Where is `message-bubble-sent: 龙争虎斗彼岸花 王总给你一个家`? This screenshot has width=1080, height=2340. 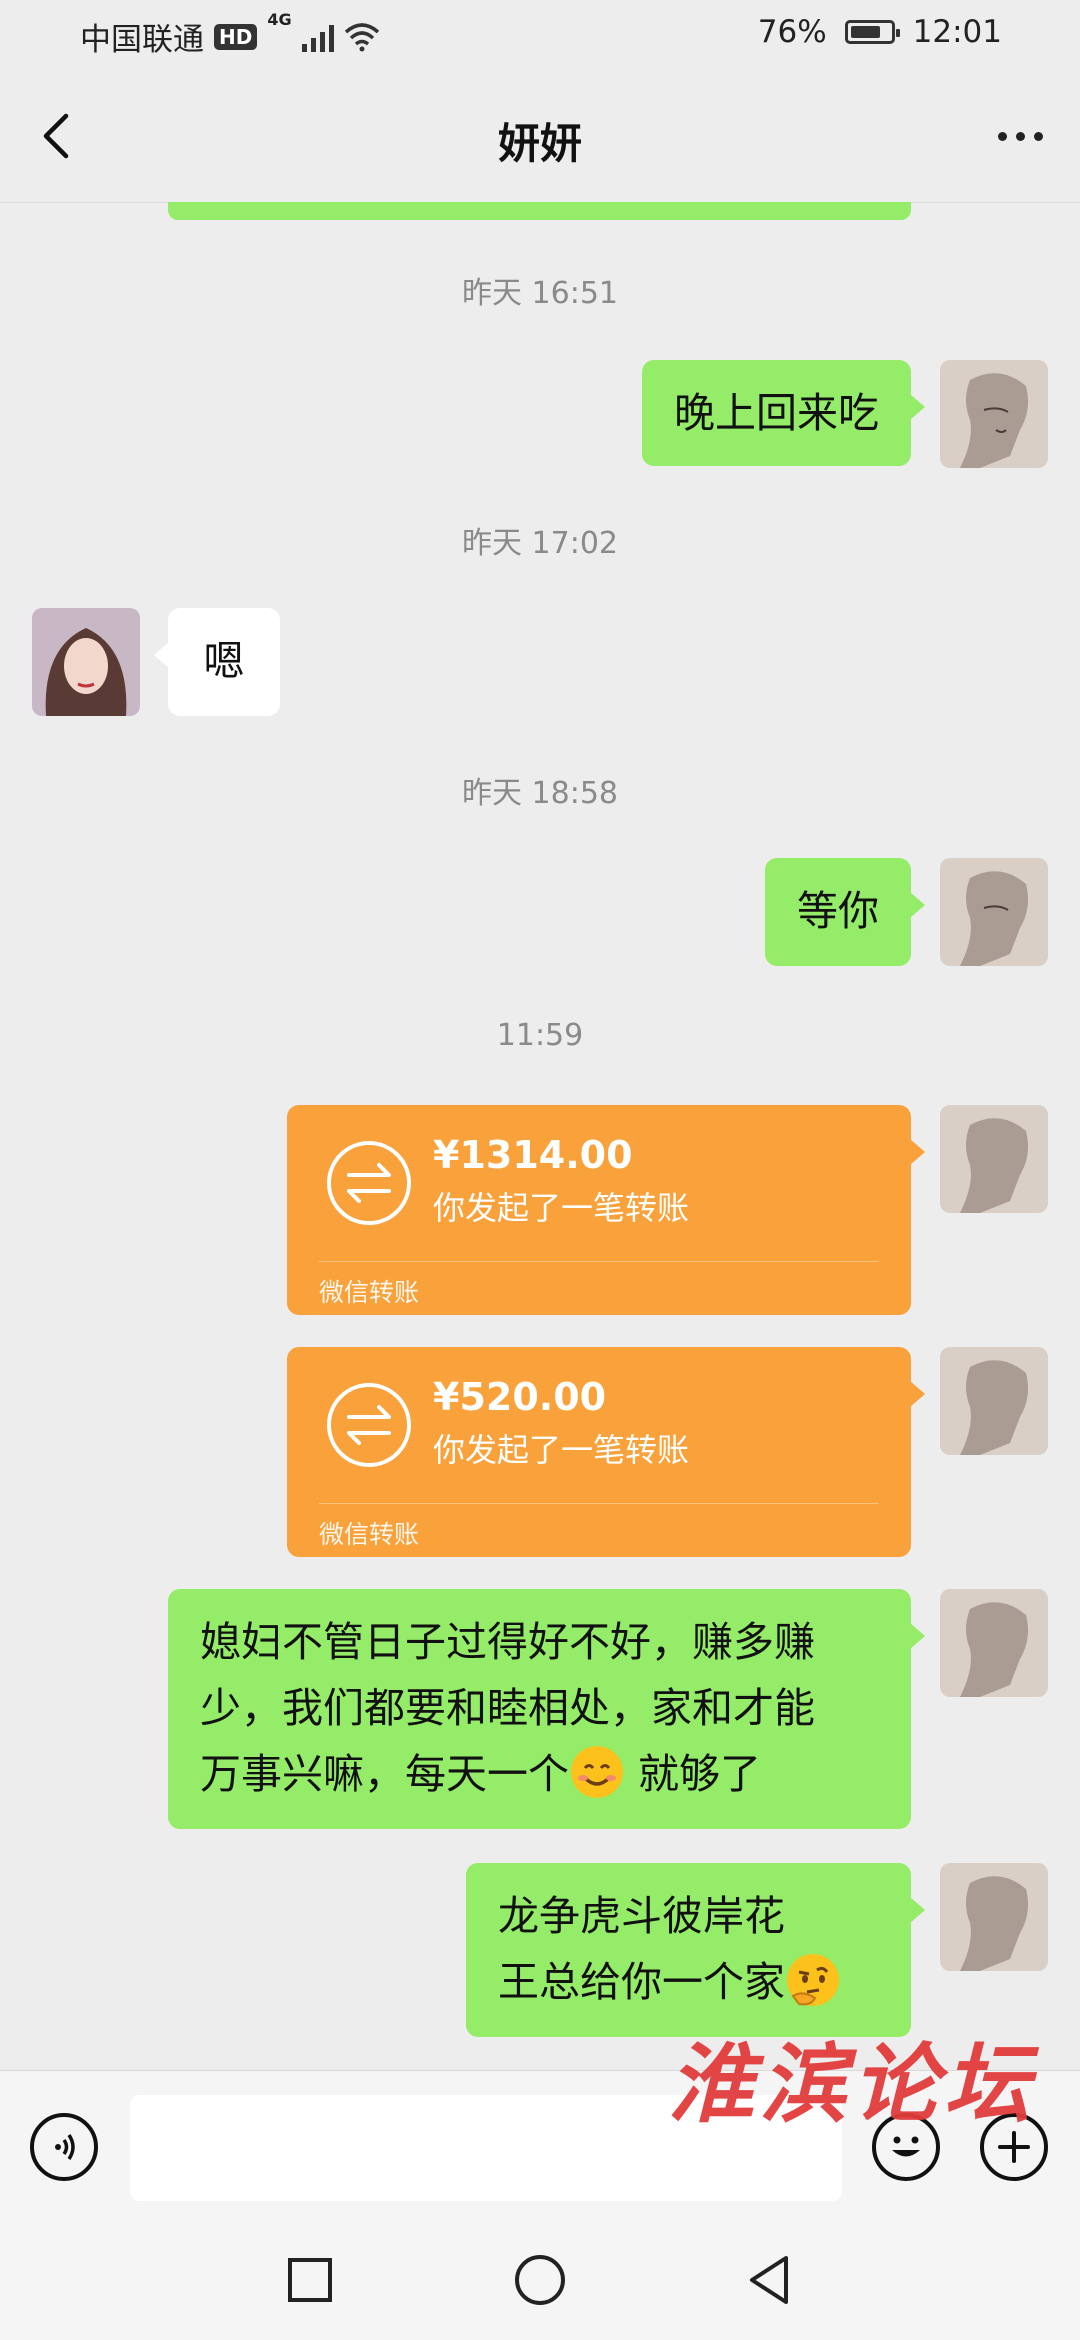 message-bubble-sent: 龙争虎斗彼岸花 王总给你一个家 is located at coordinates (695, 1950).